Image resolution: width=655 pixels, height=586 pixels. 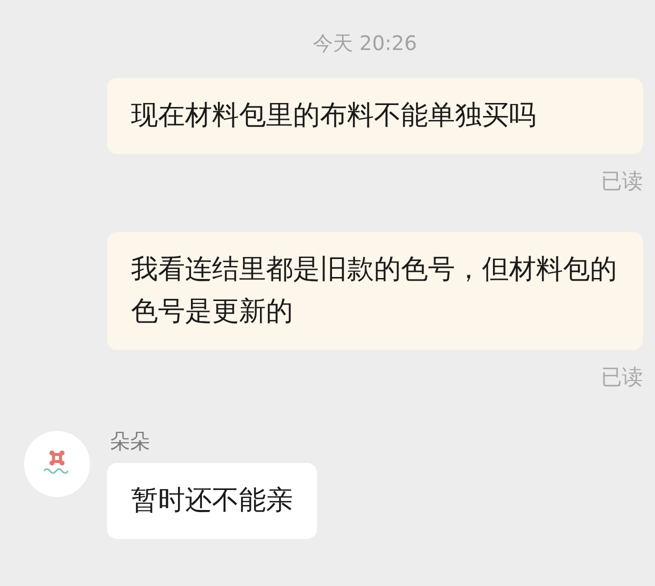 What do you see at coordinates (365, 43) in the screenshot?
I see `timestamp: 今天 20:26` at bounding box center [365, 43].